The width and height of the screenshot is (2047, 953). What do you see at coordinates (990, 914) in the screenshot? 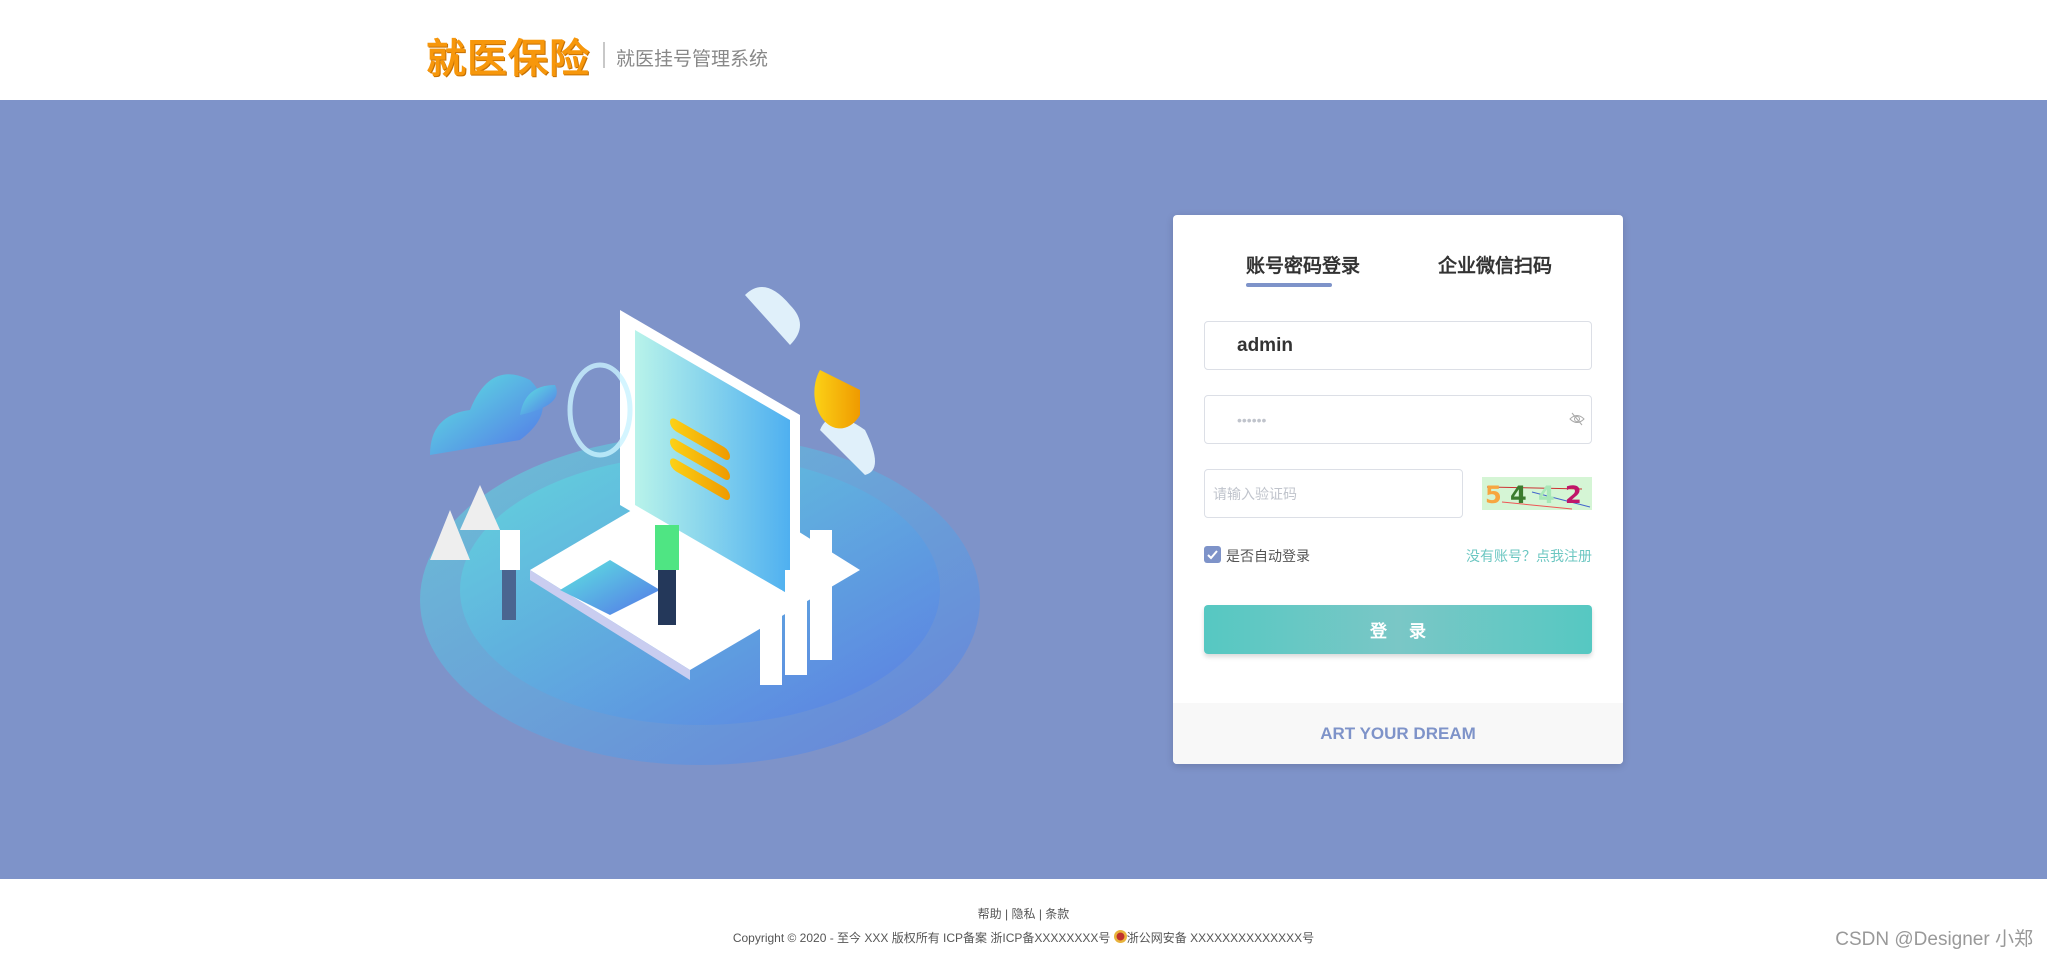
I see `help-link: 帮助` at bounding box center [990, 914].